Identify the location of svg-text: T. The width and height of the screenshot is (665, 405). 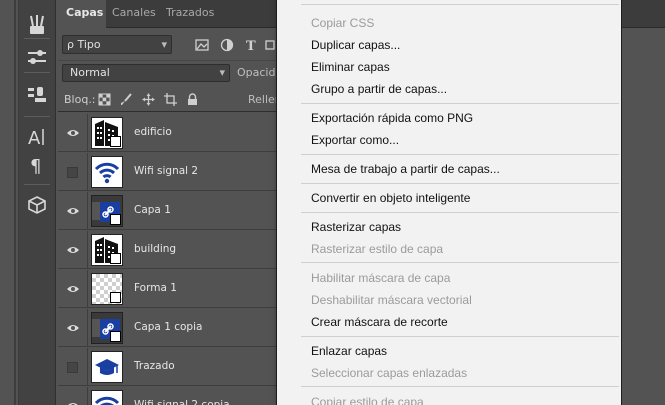
(251, 45).